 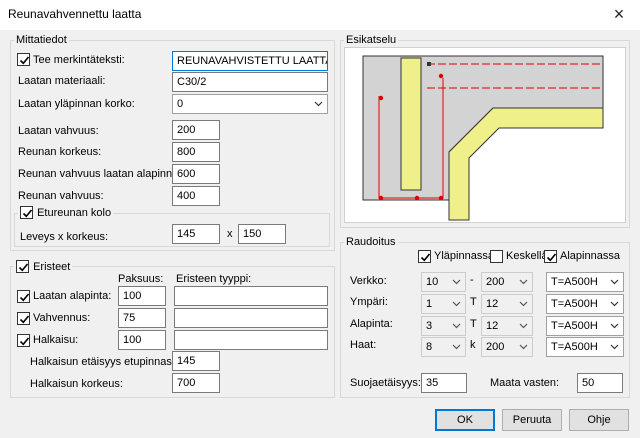 I want to click on halkaisu-checkbox, so click(x=23, y=340).